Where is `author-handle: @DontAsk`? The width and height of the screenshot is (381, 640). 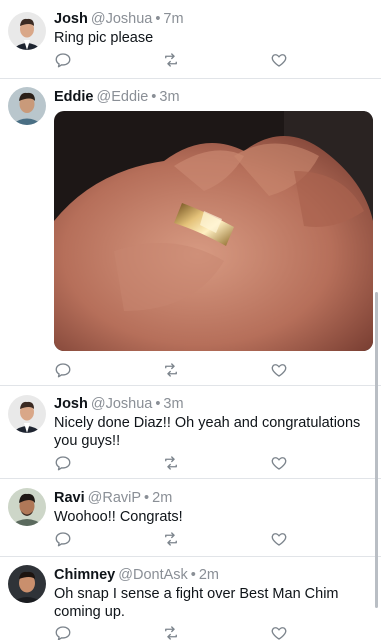
author-handle: @DontAsk is located at coordinates (153, 575).